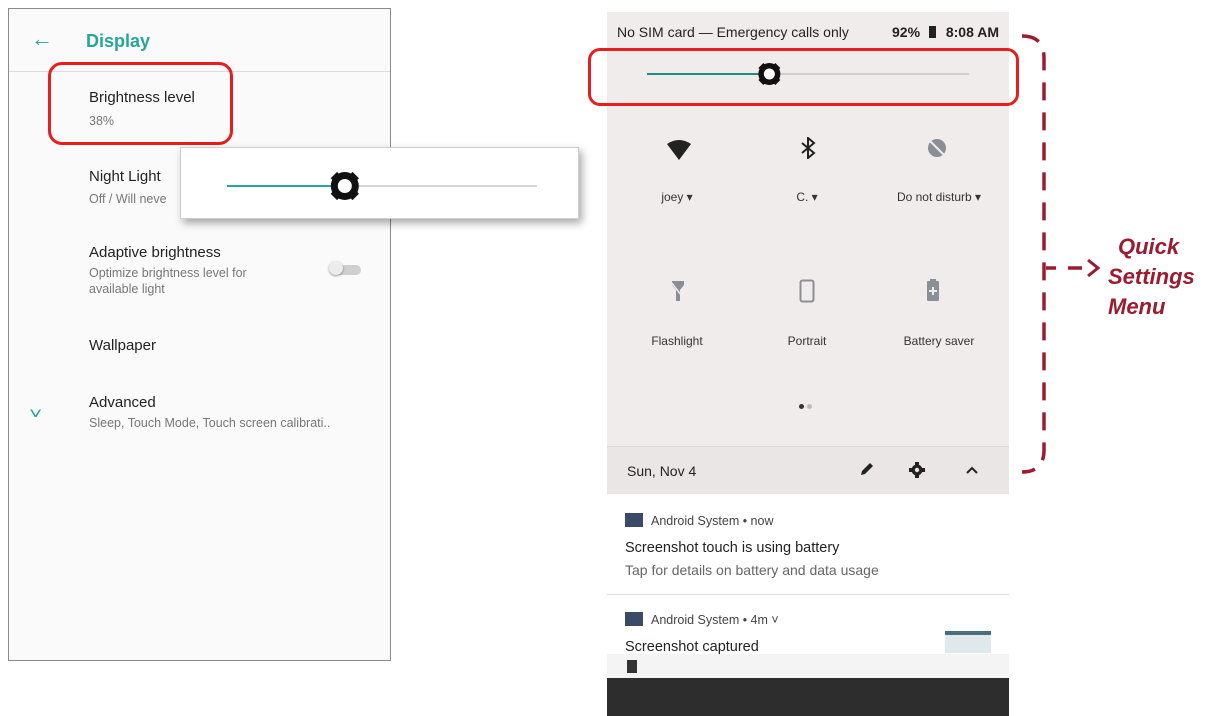 This screenshot has height=716, width=1213. What do you see at coordinates (803, 77) in the screenshot?
I see `brightness-slider-highlight-box` at bounding box center [803, 77].